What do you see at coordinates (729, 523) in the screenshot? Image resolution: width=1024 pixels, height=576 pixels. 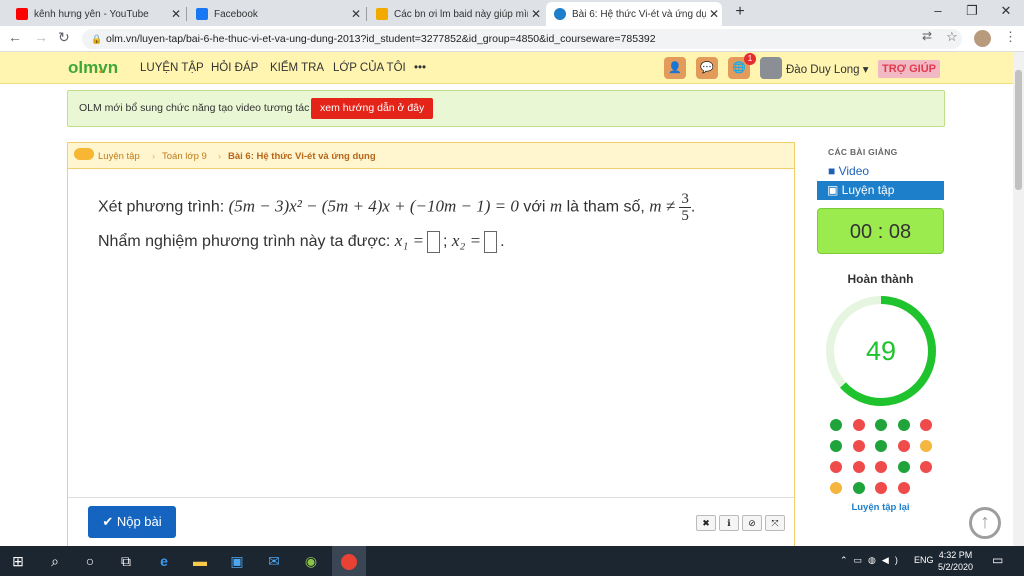 I see `info-tool-icon: ℹ` at bounding box center [729, 523].